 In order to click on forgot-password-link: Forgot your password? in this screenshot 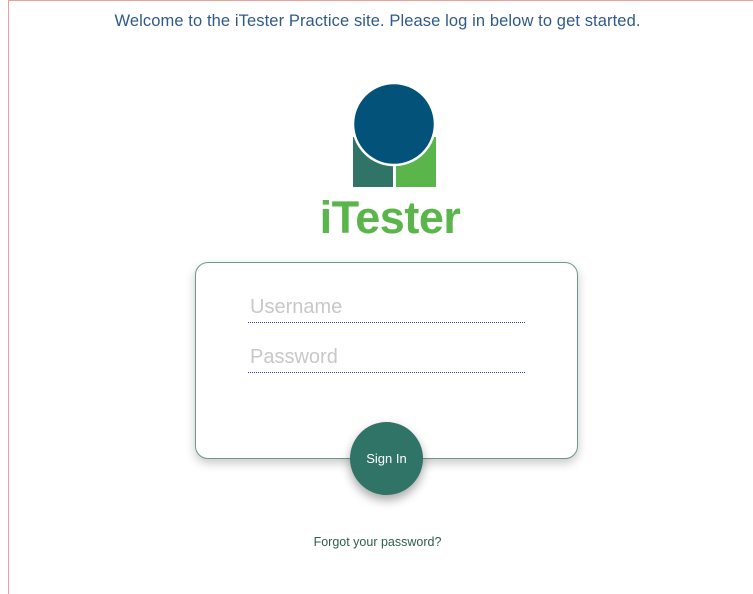, I will do `click(377, 542)`.